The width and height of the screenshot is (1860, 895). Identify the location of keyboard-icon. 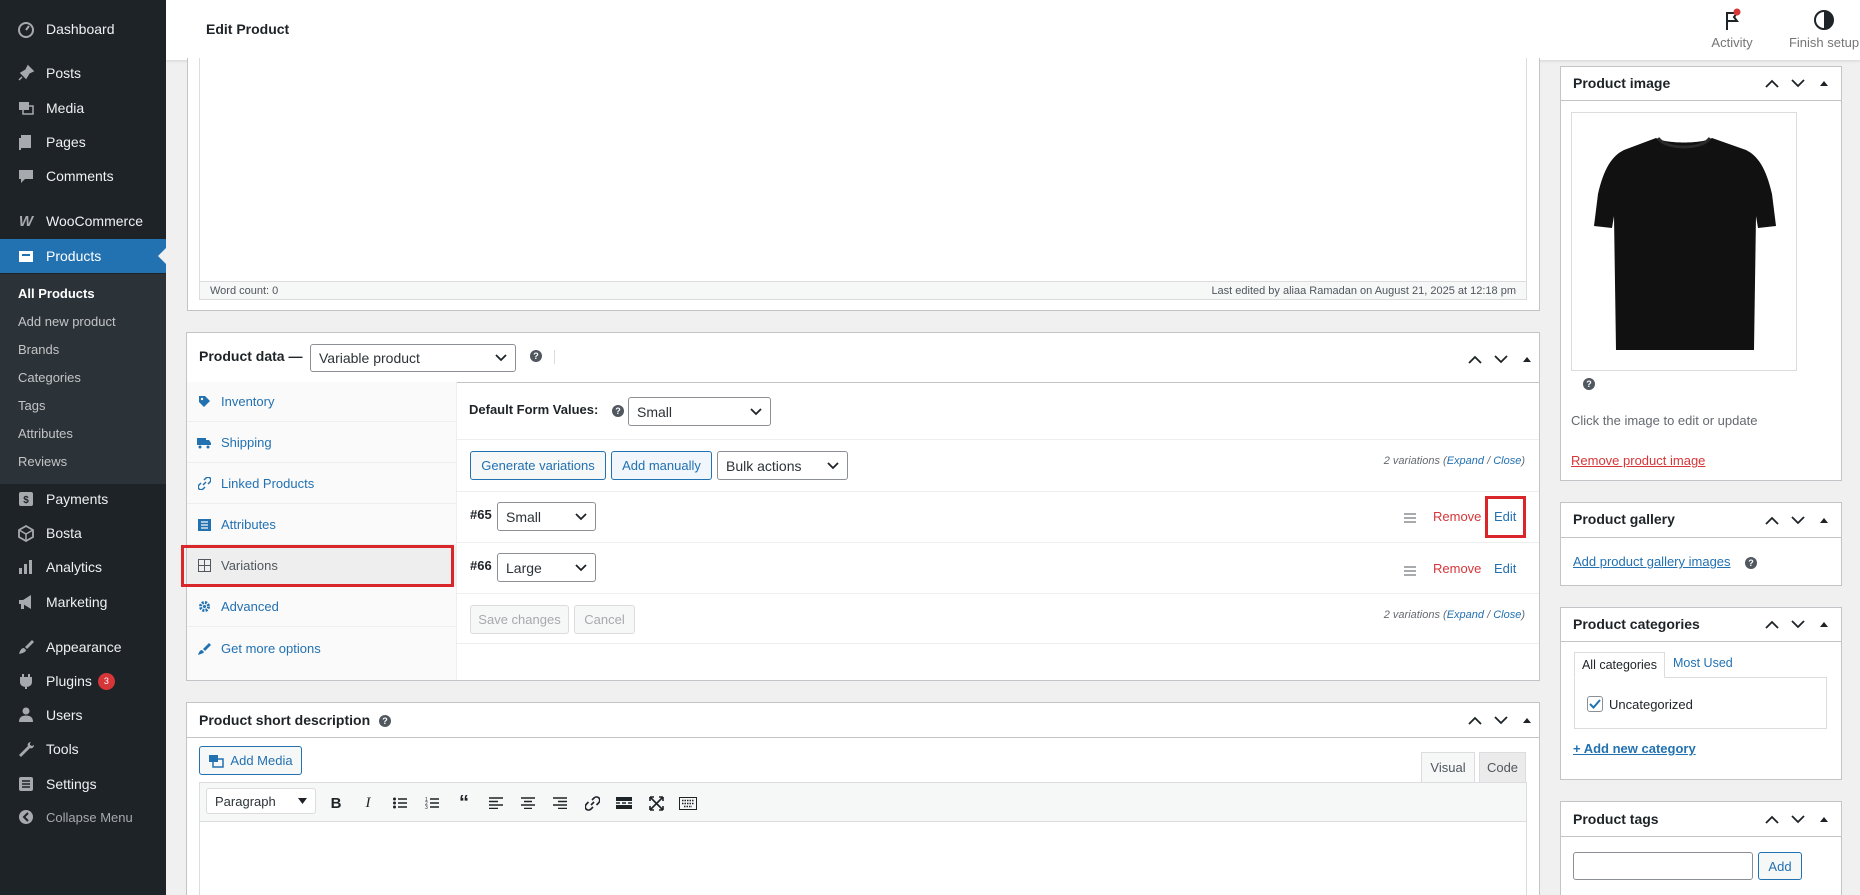
(688, 803).